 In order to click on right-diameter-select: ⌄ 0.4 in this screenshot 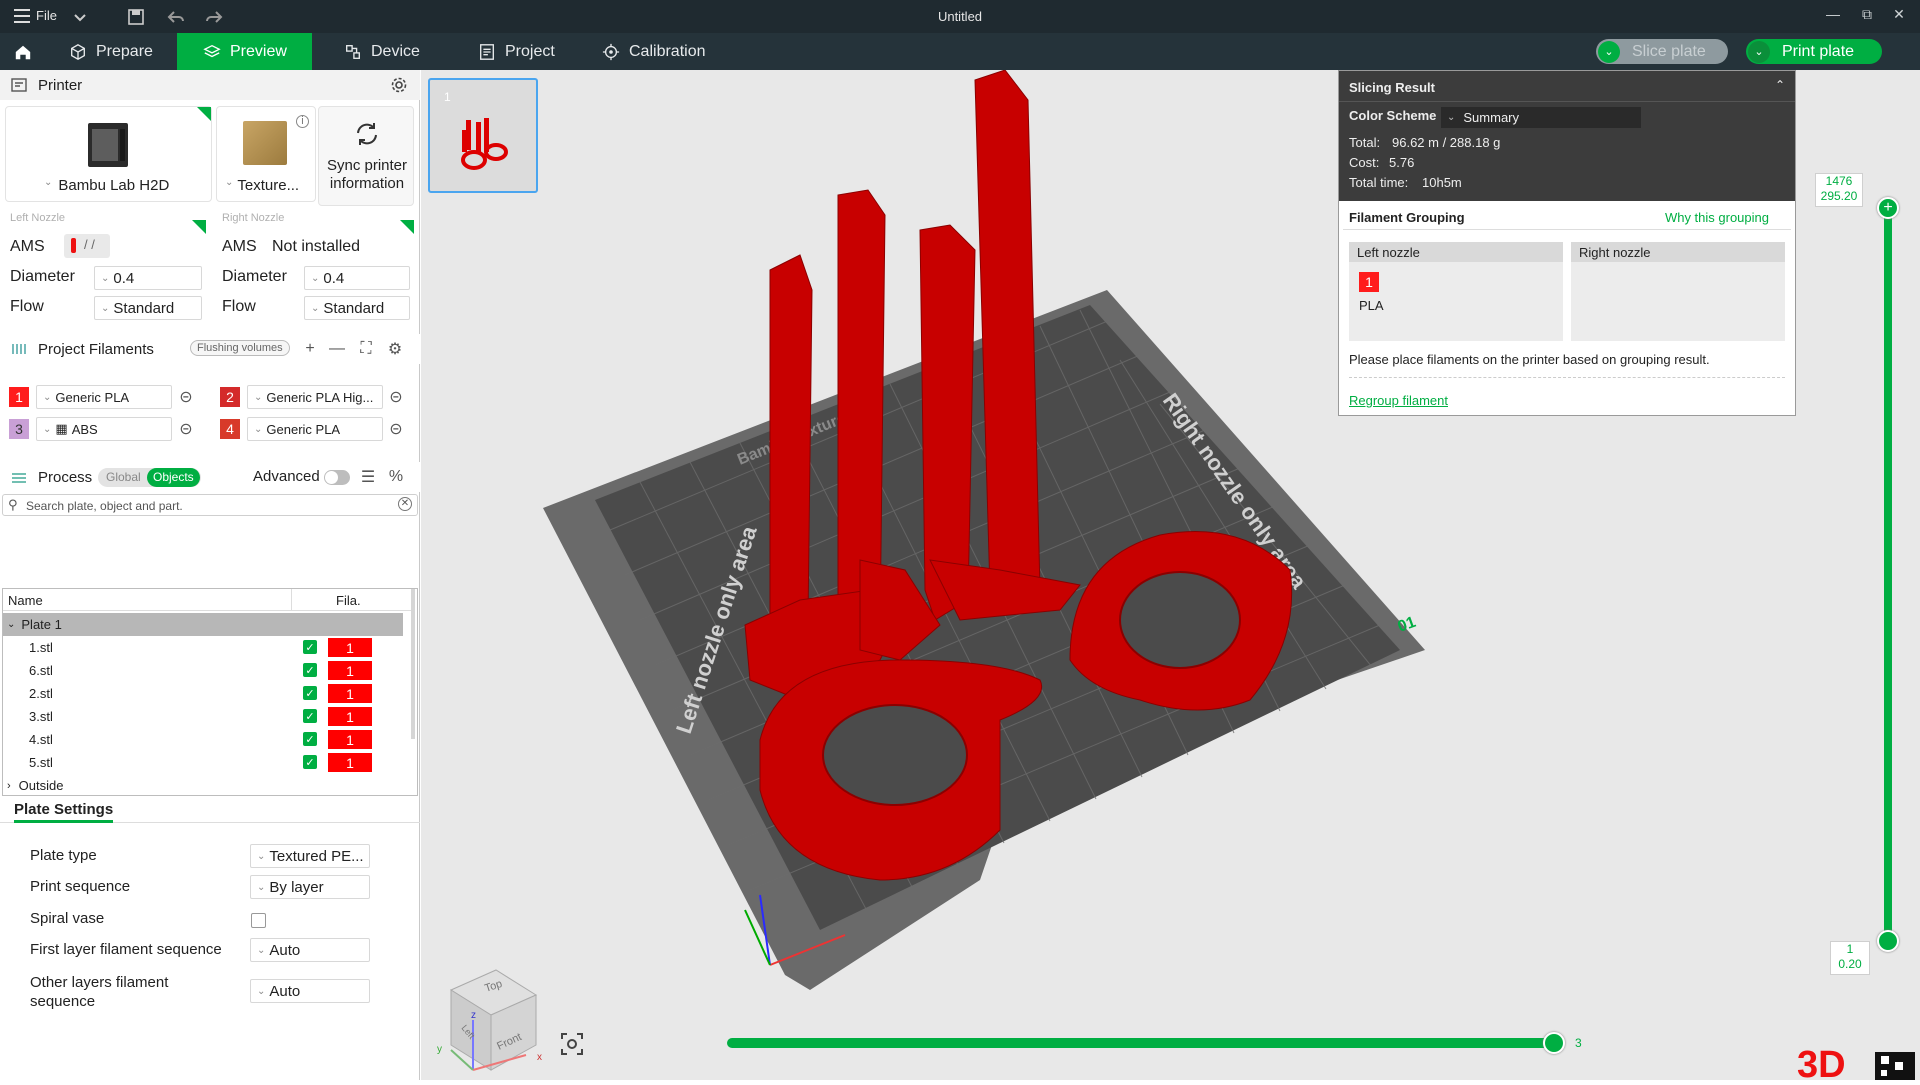, I will do `click(357, 278)`.